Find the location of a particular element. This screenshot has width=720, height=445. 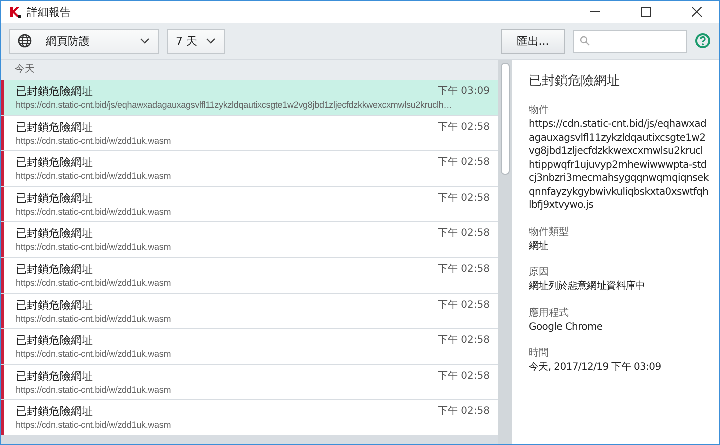

scrollbar-thumb is located at coordinates (505, 119).